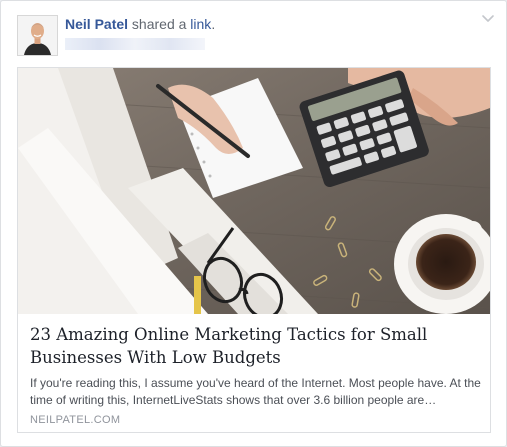 The height and width of the screenshot is (447, 507). I want to click on card-domain: NEILPATEL.COM, so click(75, 420).